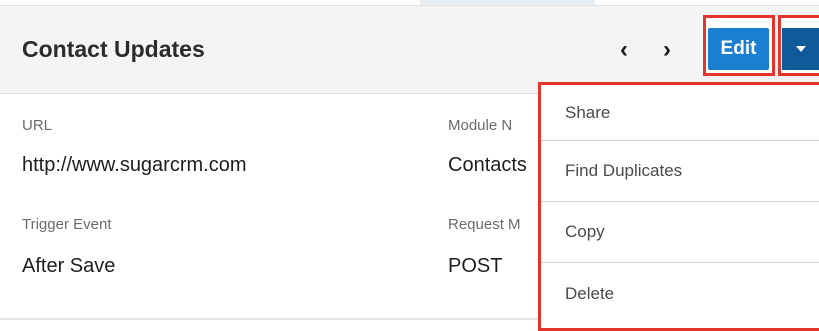  I want to click on menu-item-share: Share, so click(680, 113).